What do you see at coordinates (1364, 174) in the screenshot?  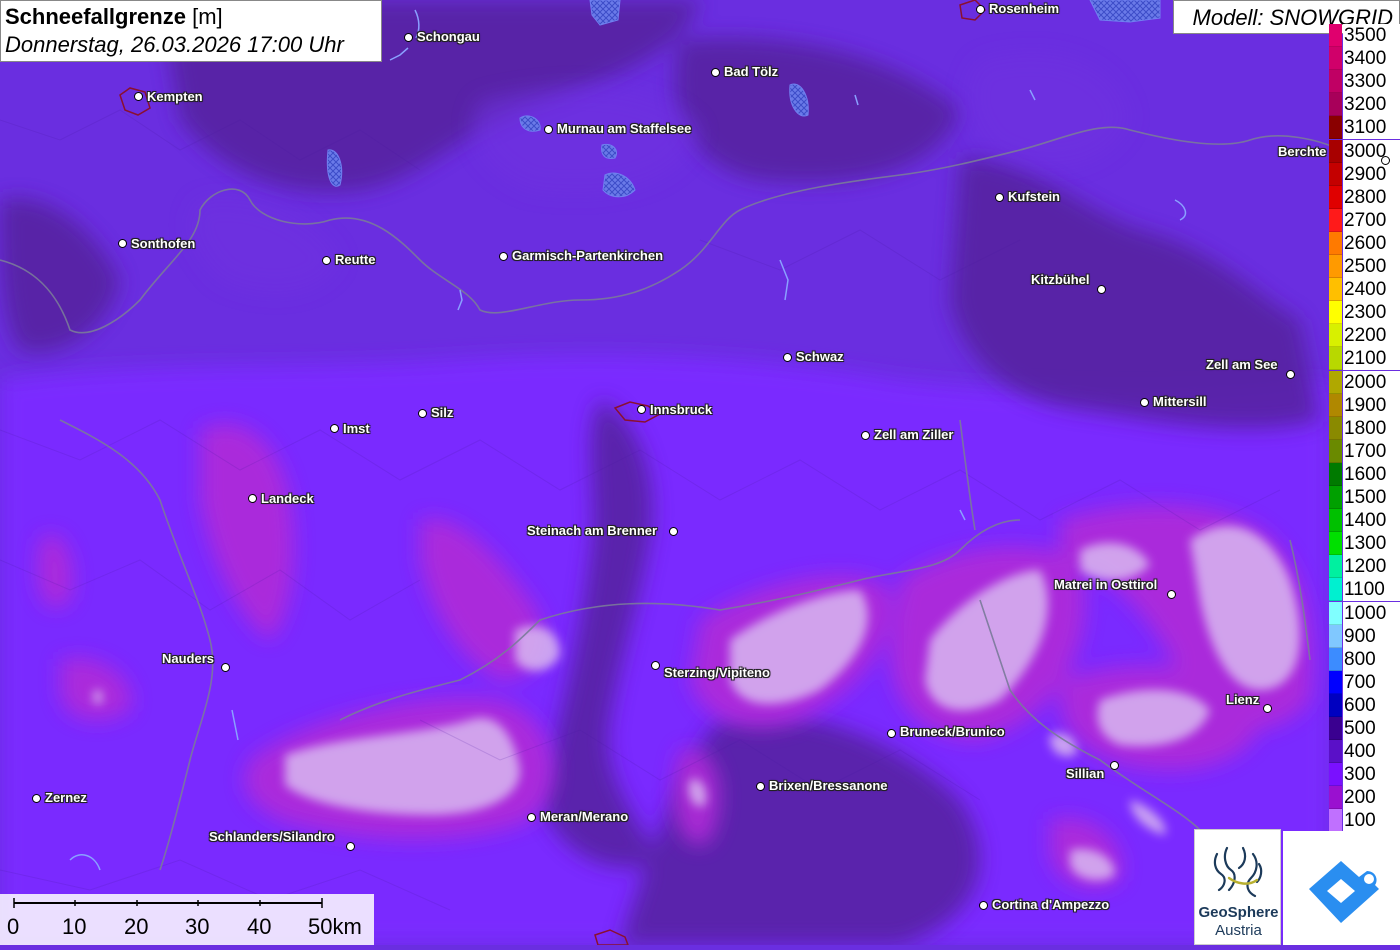 I see `legend-entry: 2900` at bounding box center [1364, 174].